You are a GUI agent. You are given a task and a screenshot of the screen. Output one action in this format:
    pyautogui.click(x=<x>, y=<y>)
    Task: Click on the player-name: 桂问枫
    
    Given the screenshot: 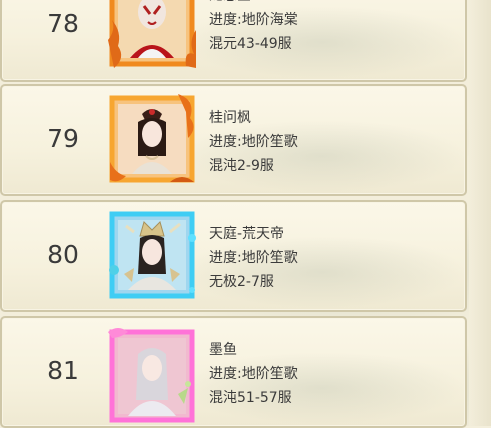 What is the action you would take?
    pyautogui.click(x=230, y=118)
    